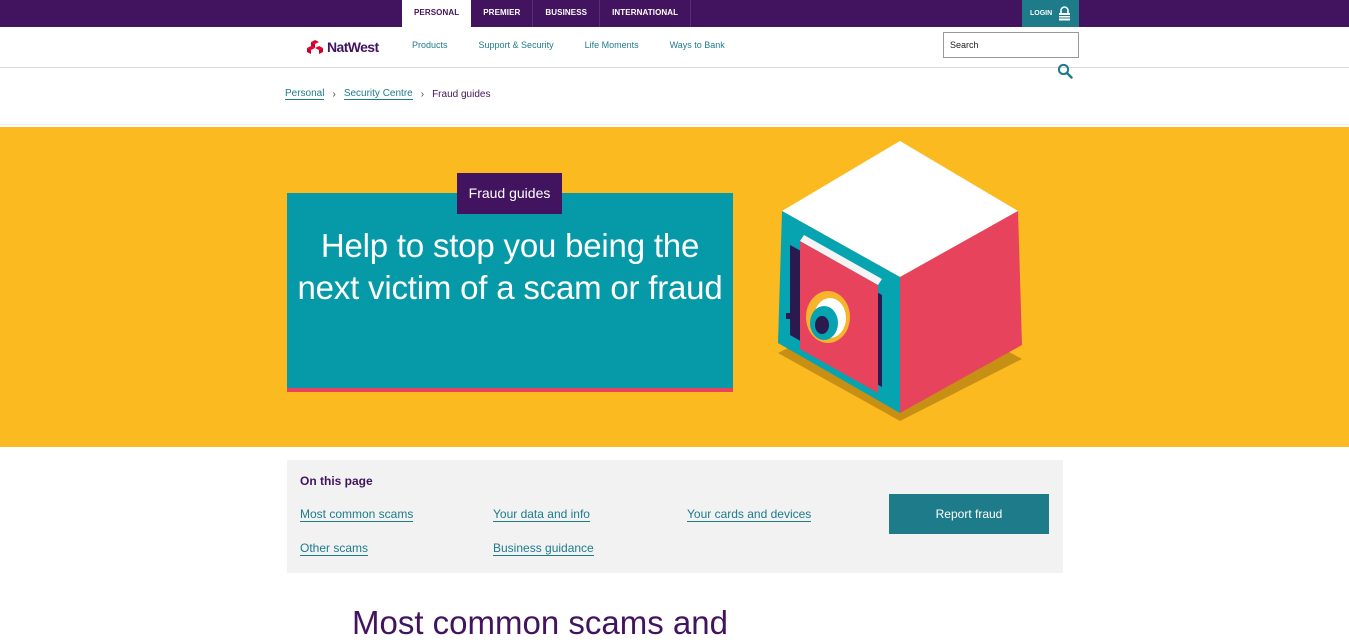 This screenshot has height=642, width=1349. What do you see at coordinates (378, 94) in the screenshot?
I see `breadcrumb-security-centre: Security Centre` at bounding box center [378, 94].